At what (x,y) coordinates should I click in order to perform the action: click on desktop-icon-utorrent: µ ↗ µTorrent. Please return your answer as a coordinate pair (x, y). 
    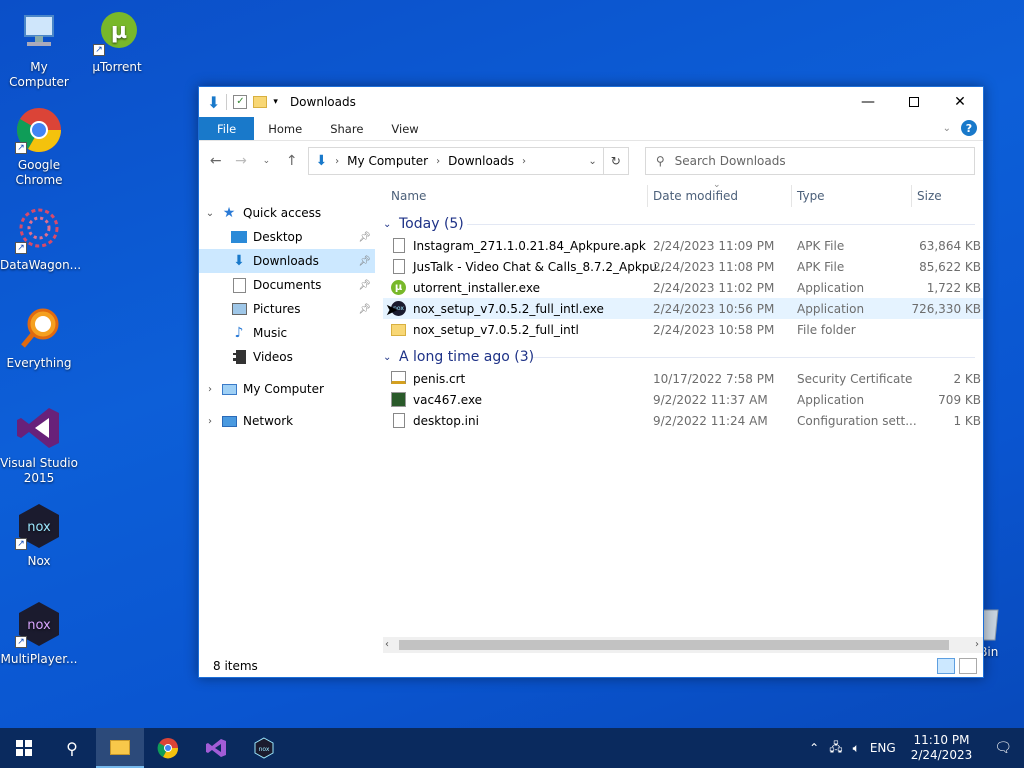
    Looking at the image, I should click on (117, 41).